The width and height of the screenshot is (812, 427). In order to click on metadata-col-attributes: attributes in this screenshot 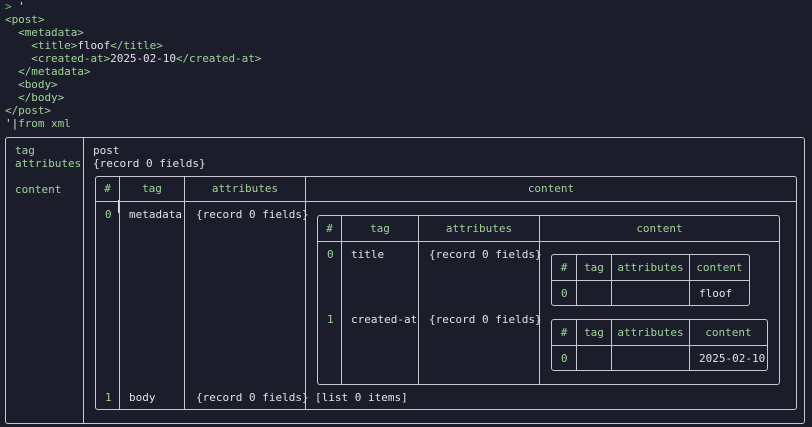, I will do `click(479, 228)`.